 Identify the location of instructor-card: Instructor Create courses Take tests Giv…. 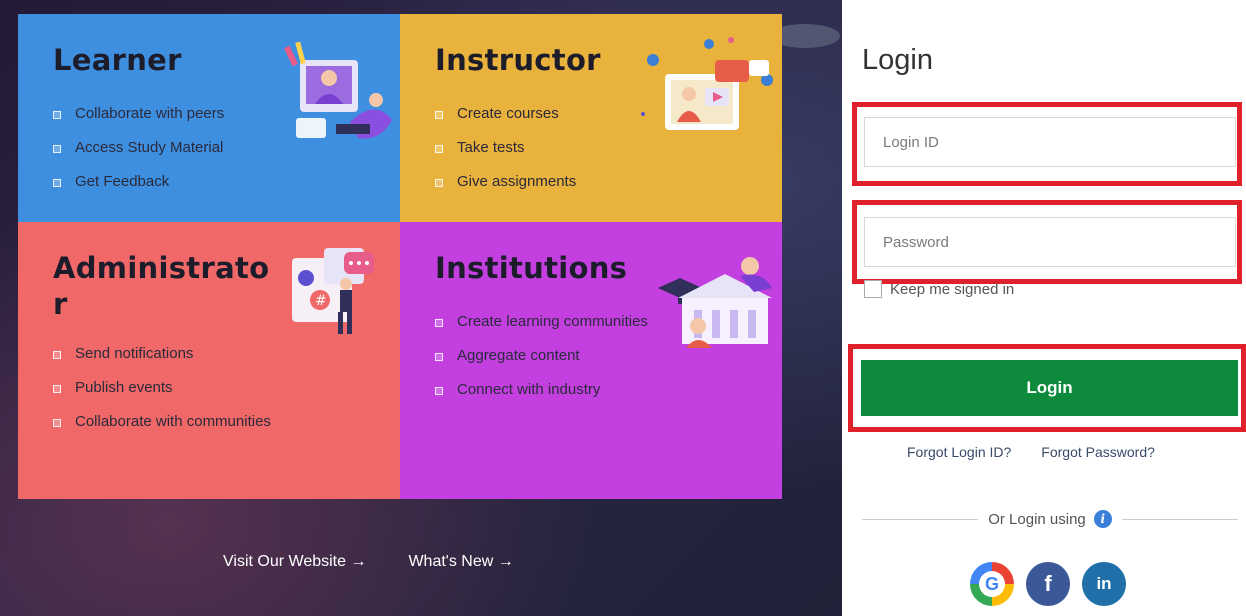
(591, 118).